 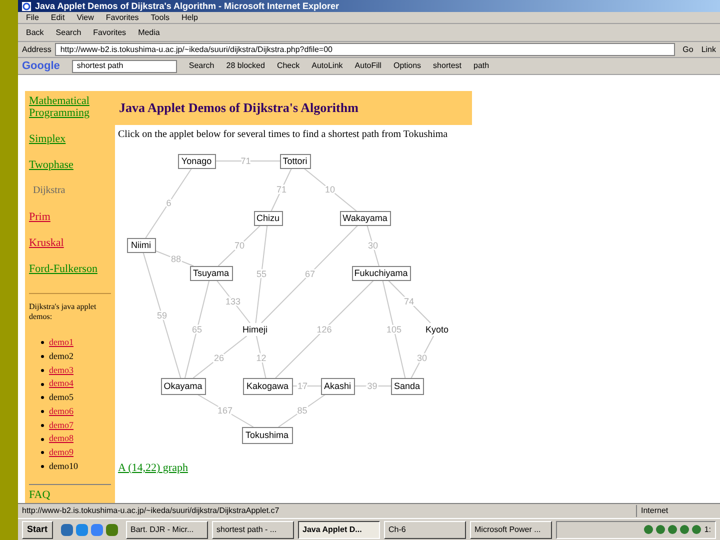 What do you see at coordinates (37, 50) in the screenshot?
I see `address-label: Address` at bounding box center [37, 50].